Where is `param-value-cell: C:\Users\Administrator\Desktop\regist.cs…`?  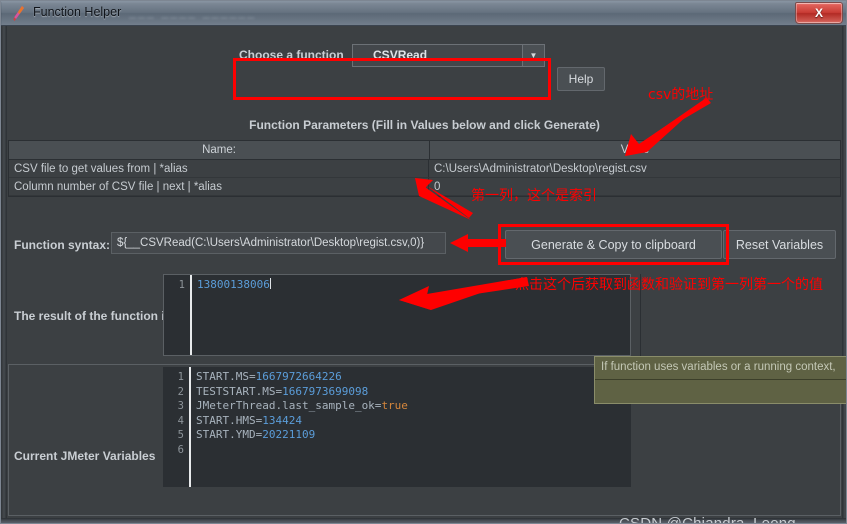 param-value-cell: C:\Users\Administrator\Desktop\regist.cs… is located at coordinates (634, 168).